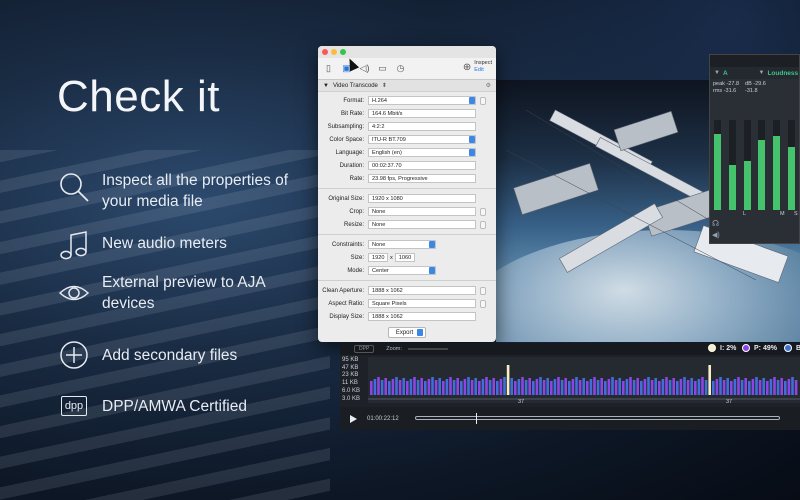 This screenshot has height=500, width=800. Describe the element at coordinates (328, 68) in the screenshot. I see `document-icon: ▯` at that location.